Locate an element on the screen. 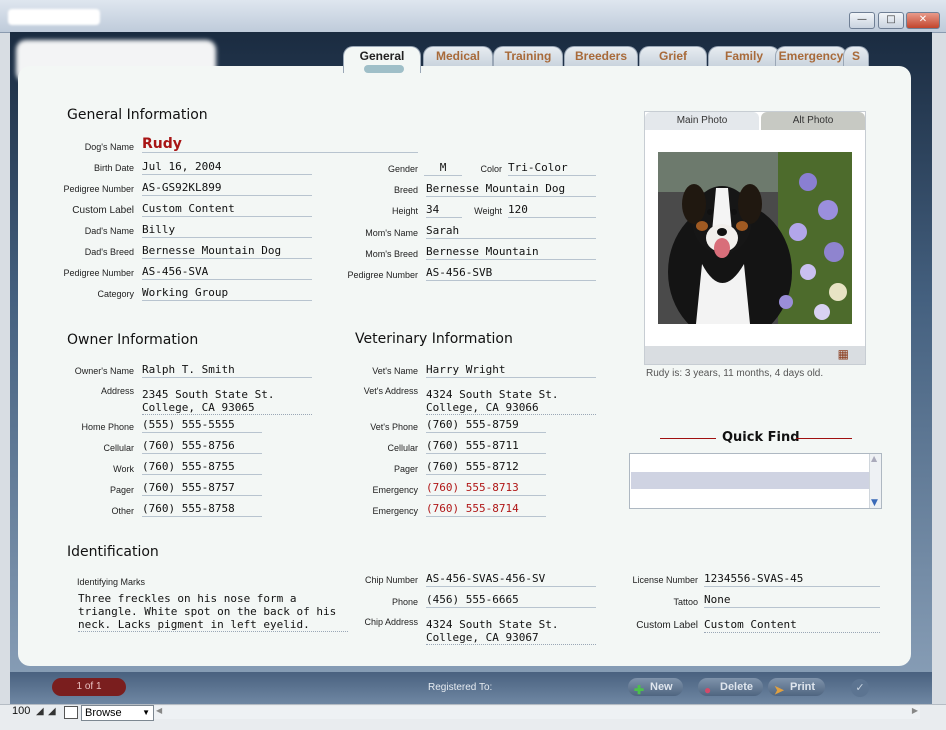  quickfind-list: ▲ ▼ is located at coordinates (755, 481).